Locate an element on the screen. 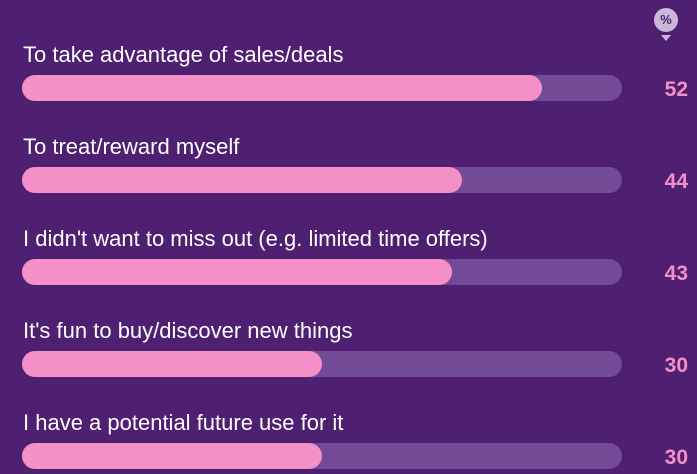 The image size is (697, 474). category-label: I have a potential future use for it is located at coordinates (183, 422).